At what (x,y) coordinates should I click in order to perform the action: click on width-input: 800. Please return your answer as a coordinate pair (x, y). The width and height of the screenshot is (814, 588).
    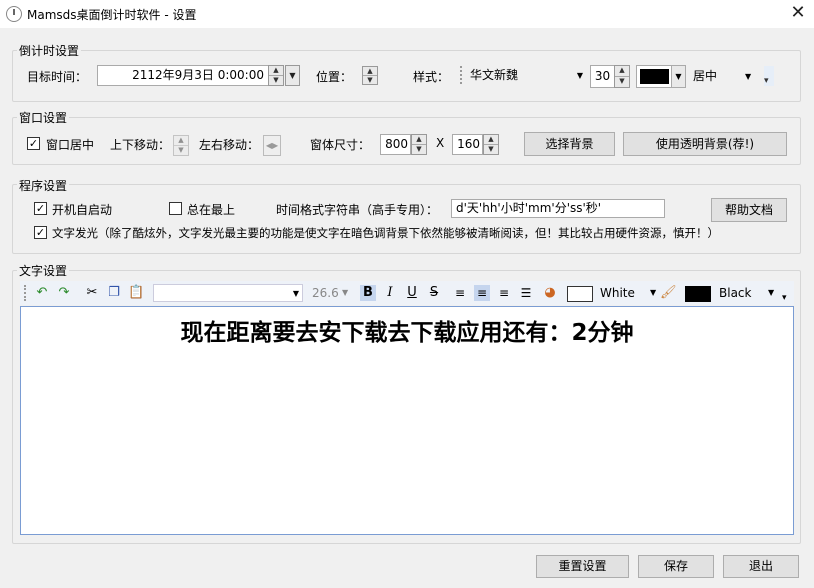
    Looking at the image, I should click on (395, 144).